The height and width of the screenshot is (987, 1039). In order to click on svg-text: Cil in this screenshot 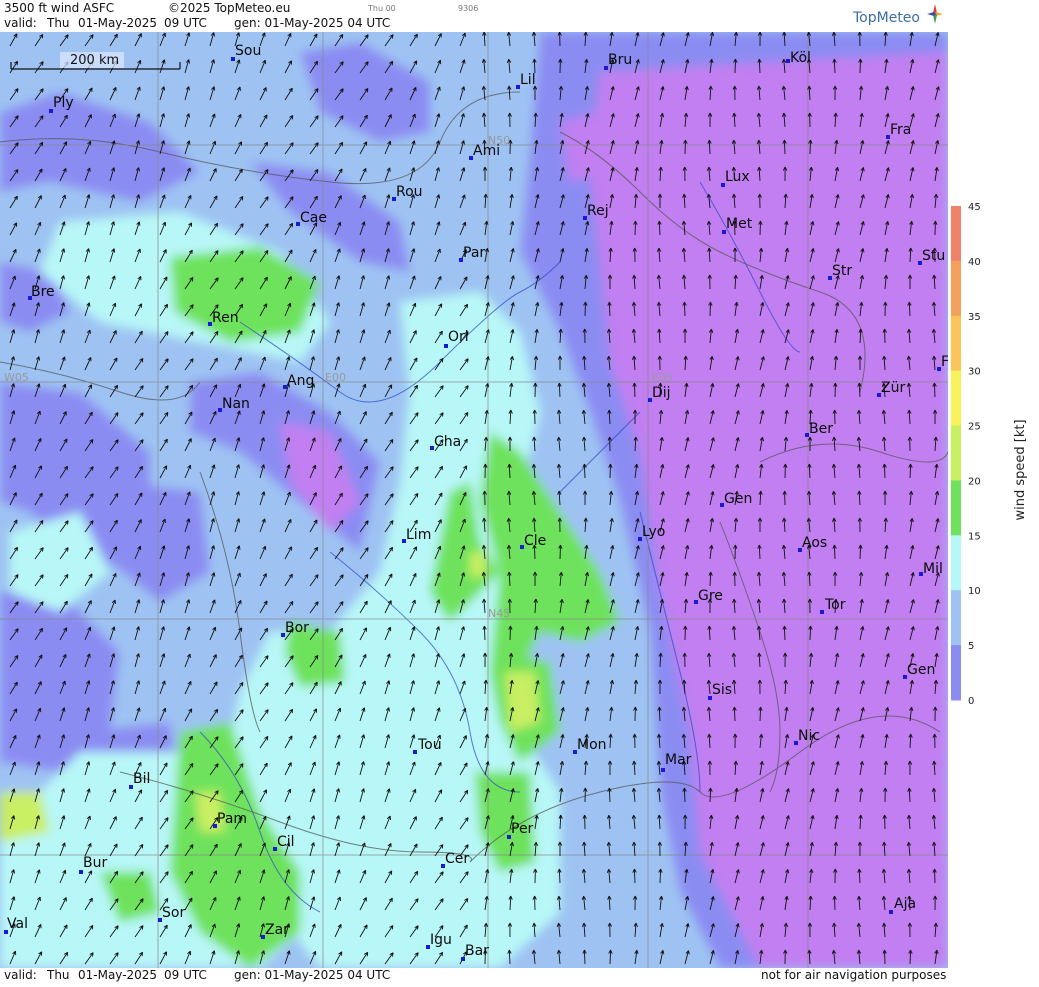, I will do `click(286, 842)`.